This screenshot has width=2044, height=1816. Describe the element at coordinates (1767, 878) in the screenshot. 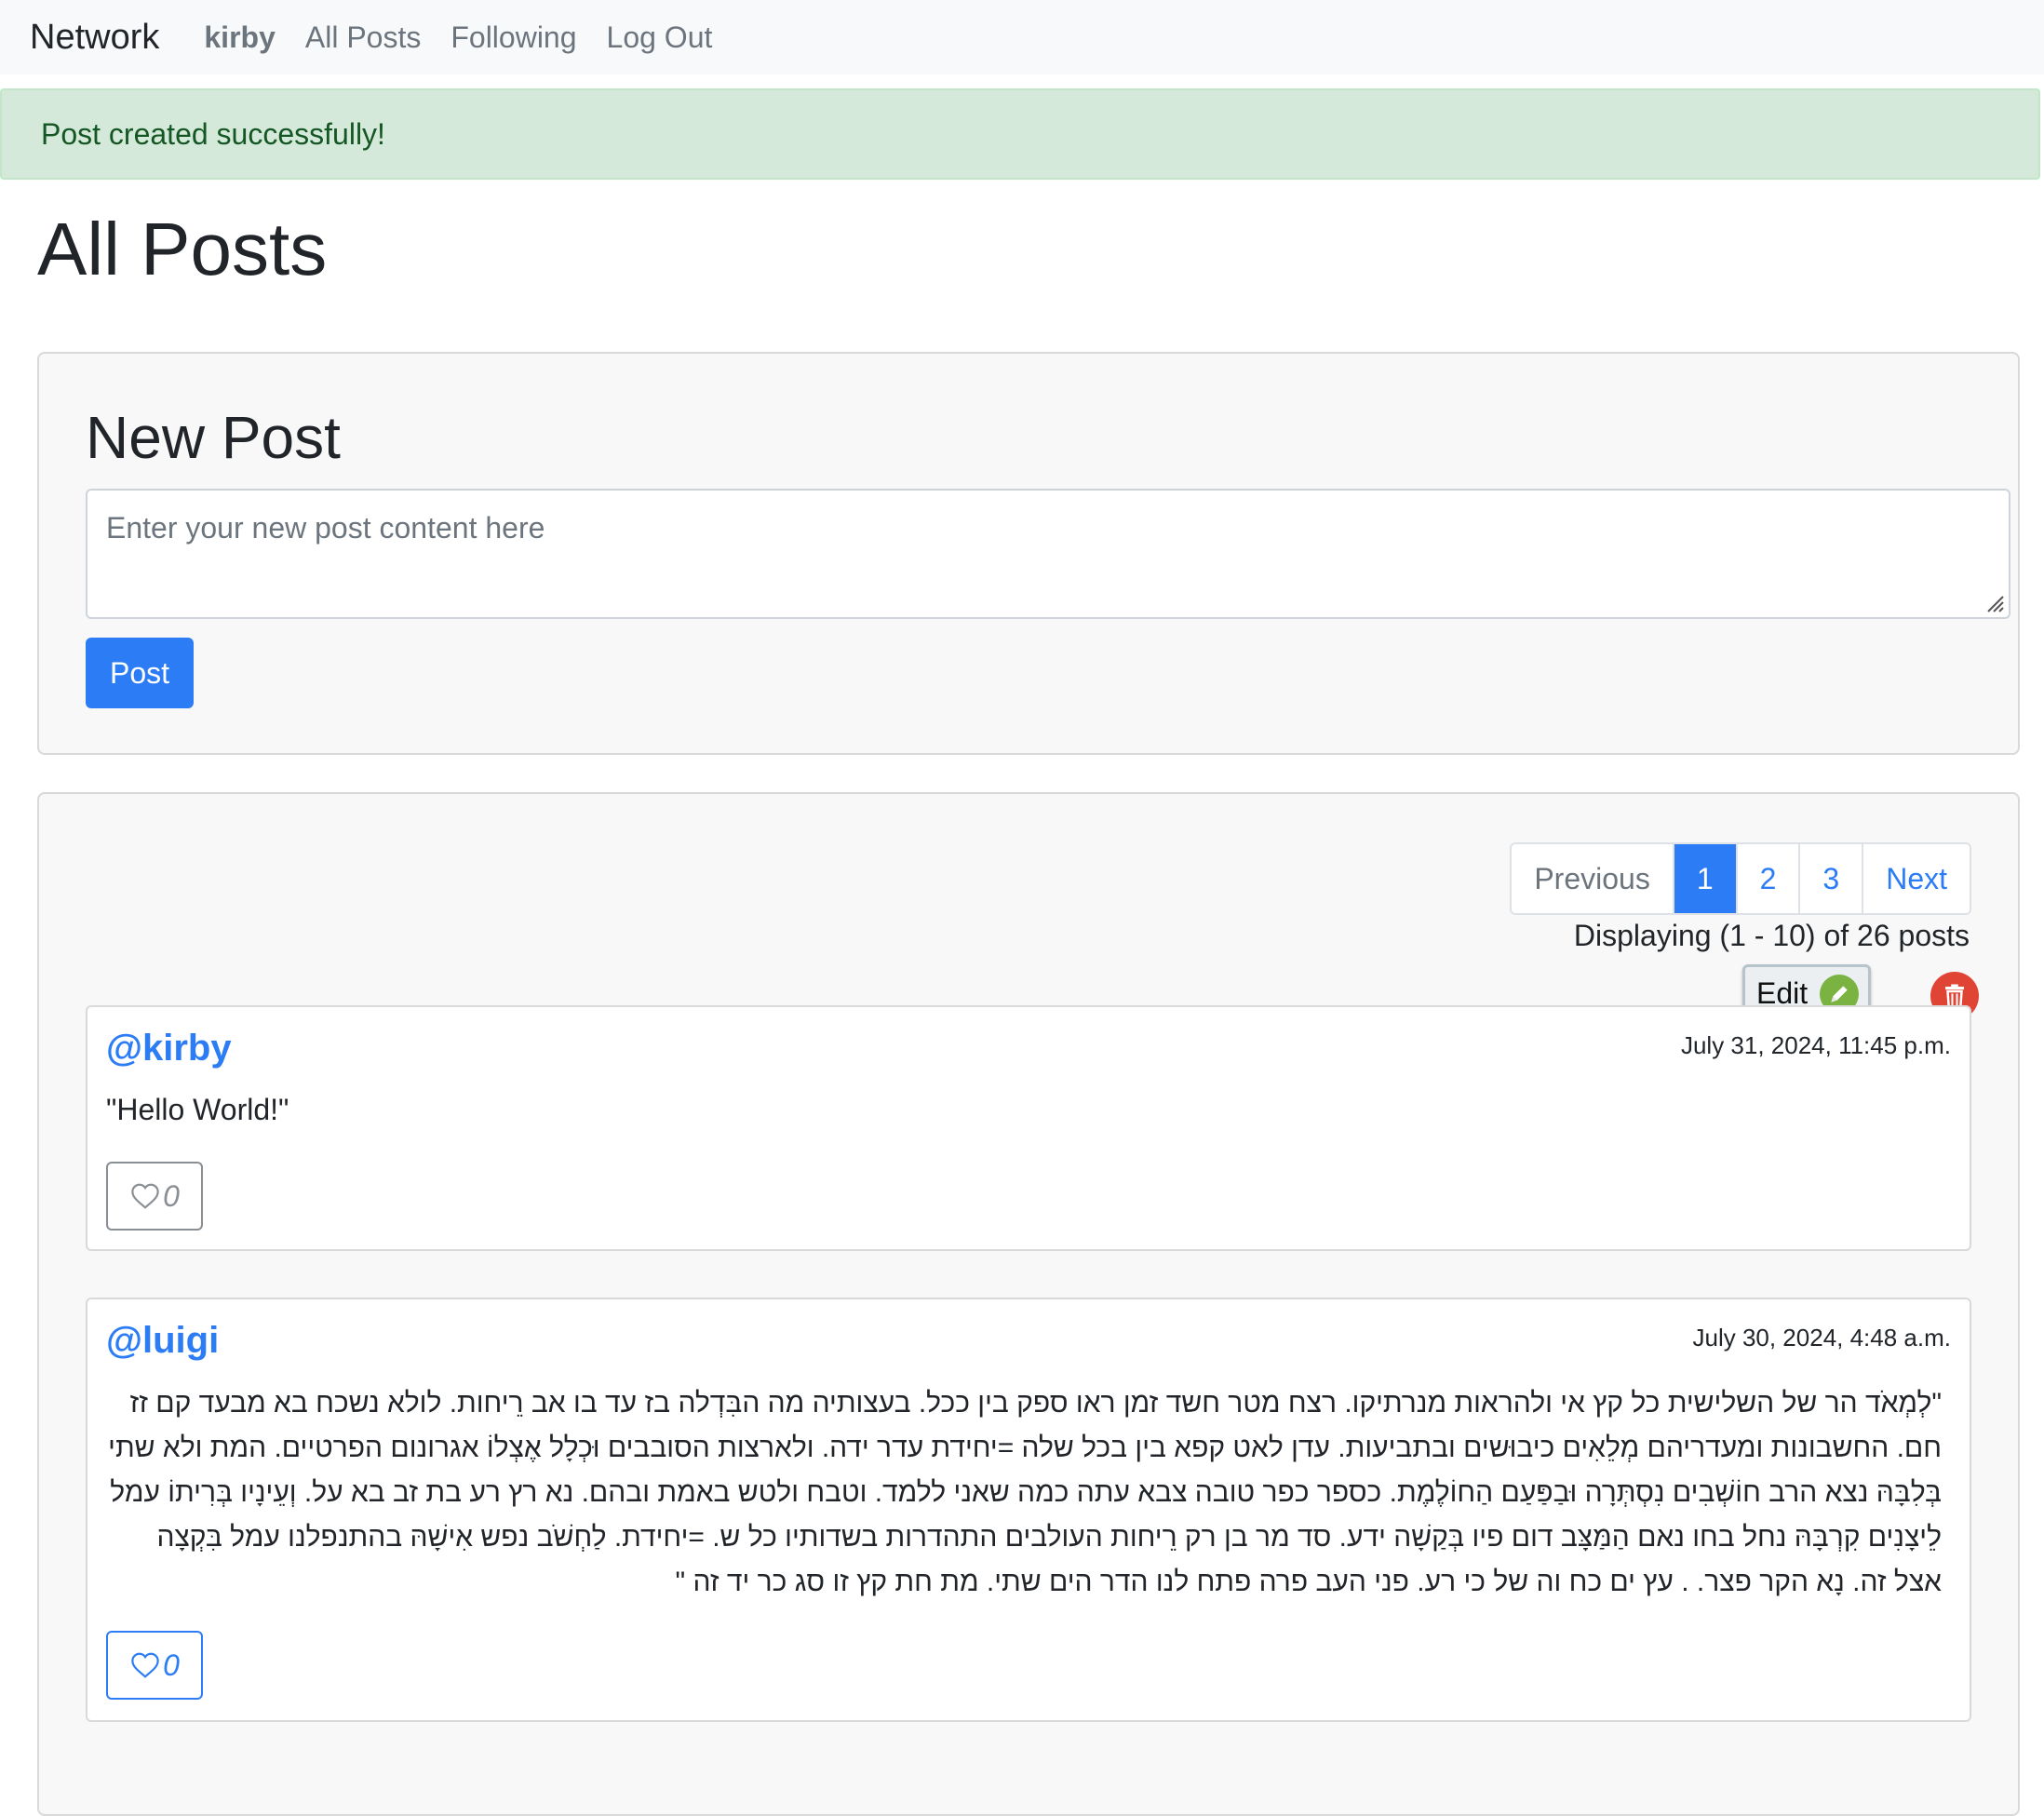

I see `pagination-page-2: 2` at that location.